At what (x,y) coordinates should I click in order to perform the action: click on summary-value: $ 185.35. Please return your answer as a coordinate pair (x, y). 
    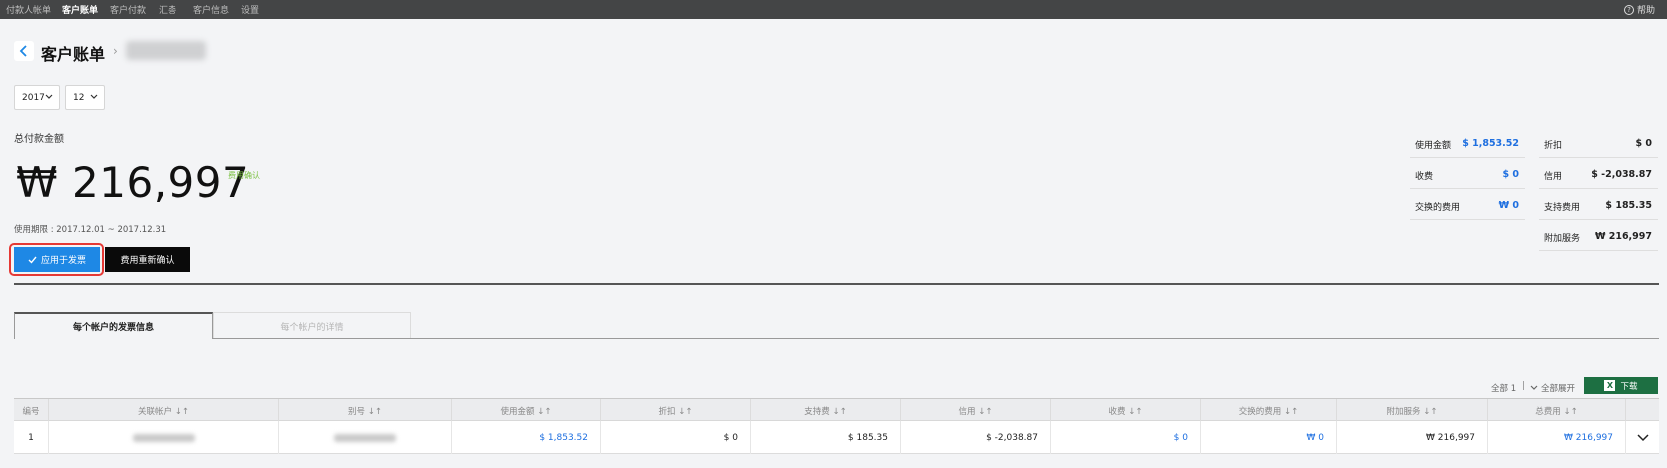
    Looking at the image, I should click on (1628, 205).